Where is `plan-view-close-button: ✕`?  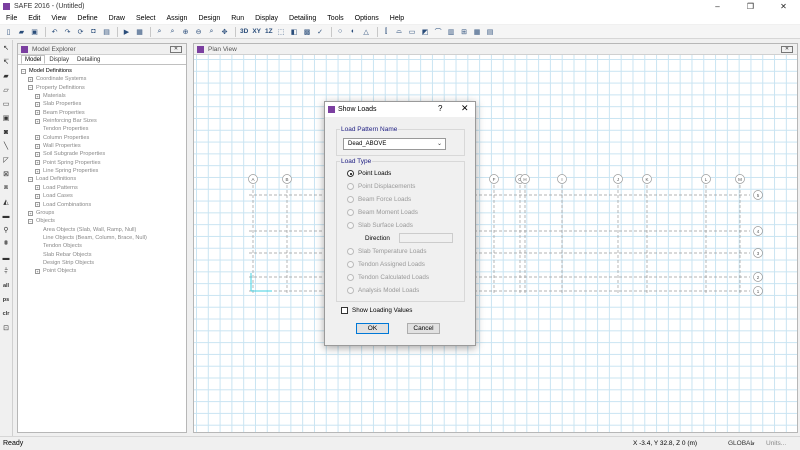 plan-view-close-button: ✕ is located at coordinates (787, 49).